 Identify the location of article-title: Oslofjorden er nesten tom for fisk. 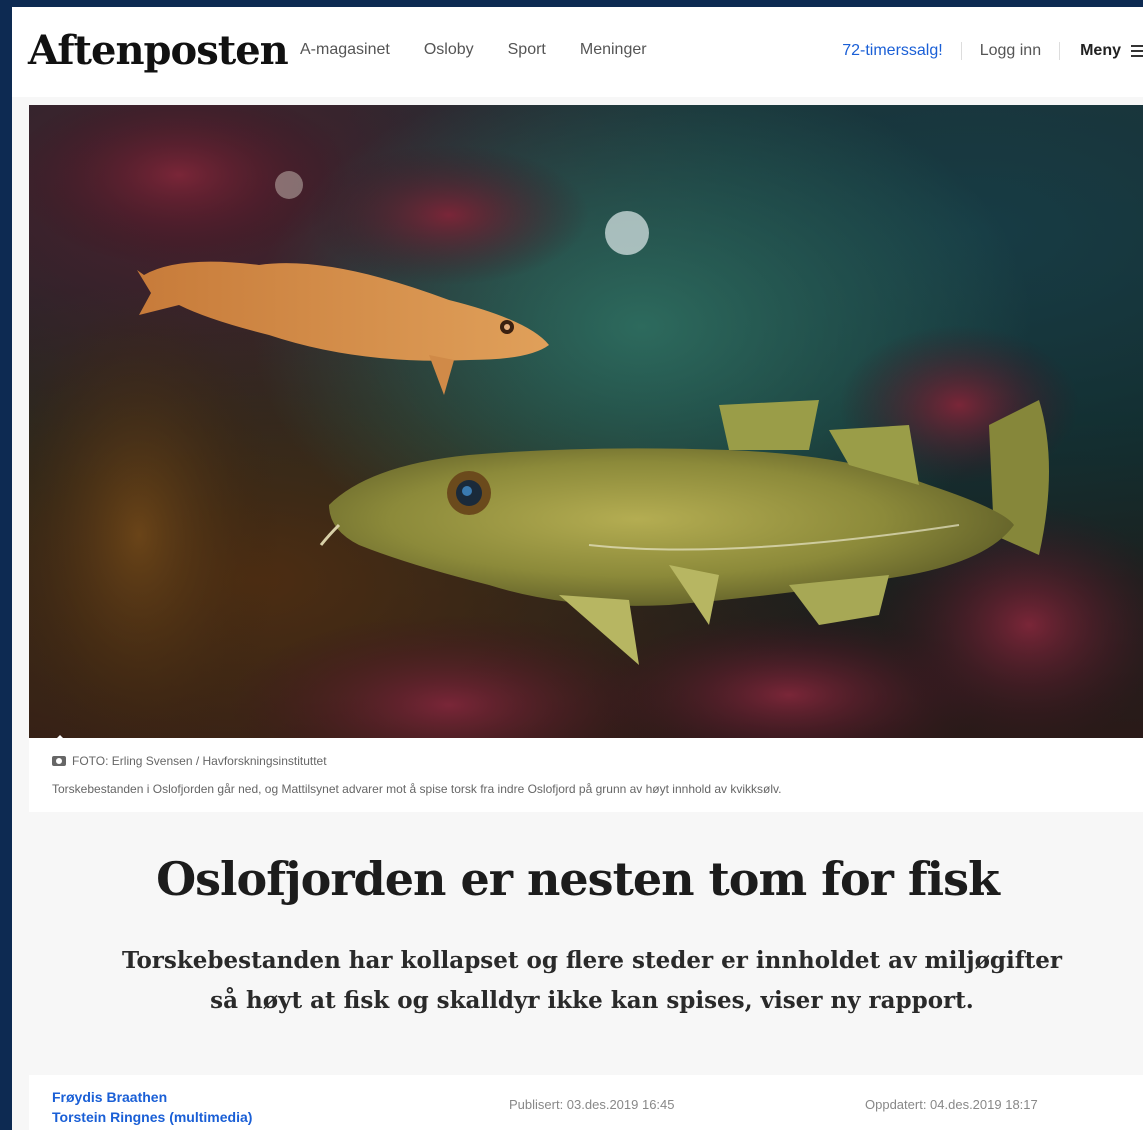
(578, 879).